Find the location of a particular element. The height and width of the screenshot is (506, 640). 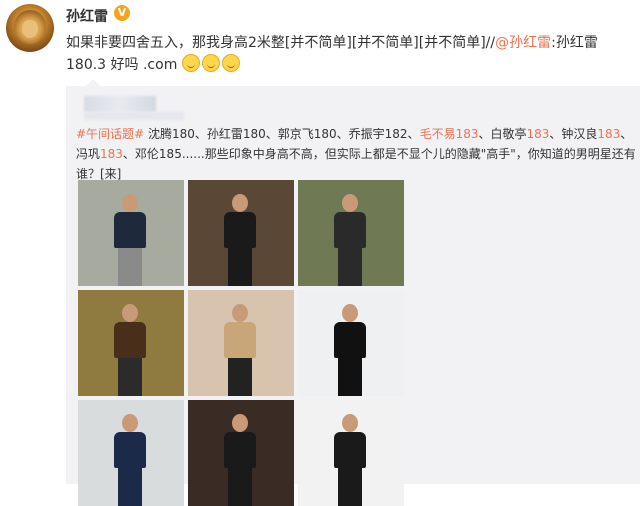

hashtag-link: #午间话题# is located at coordinates (110, 134).